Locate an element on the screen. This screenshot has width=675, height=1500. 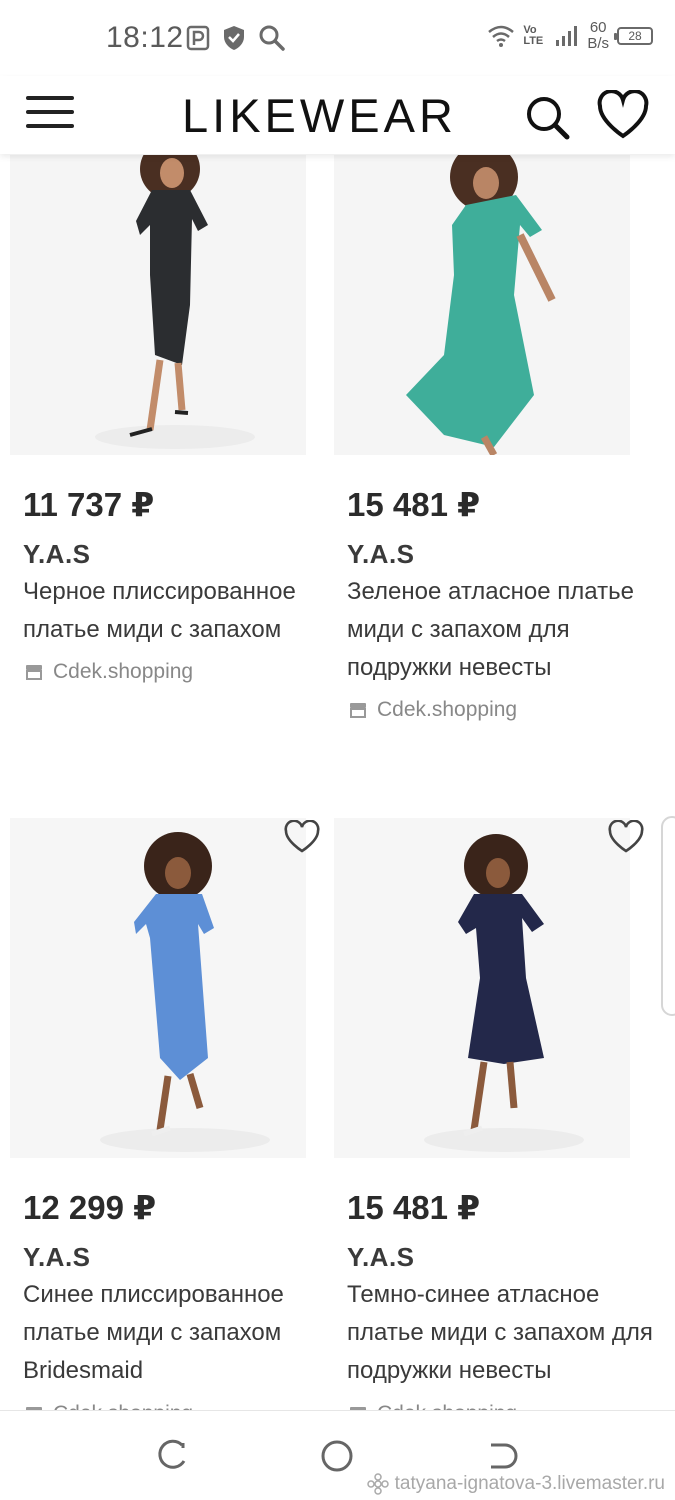
app-logo: LIKEWEAR is located at coordinates (319, 115).